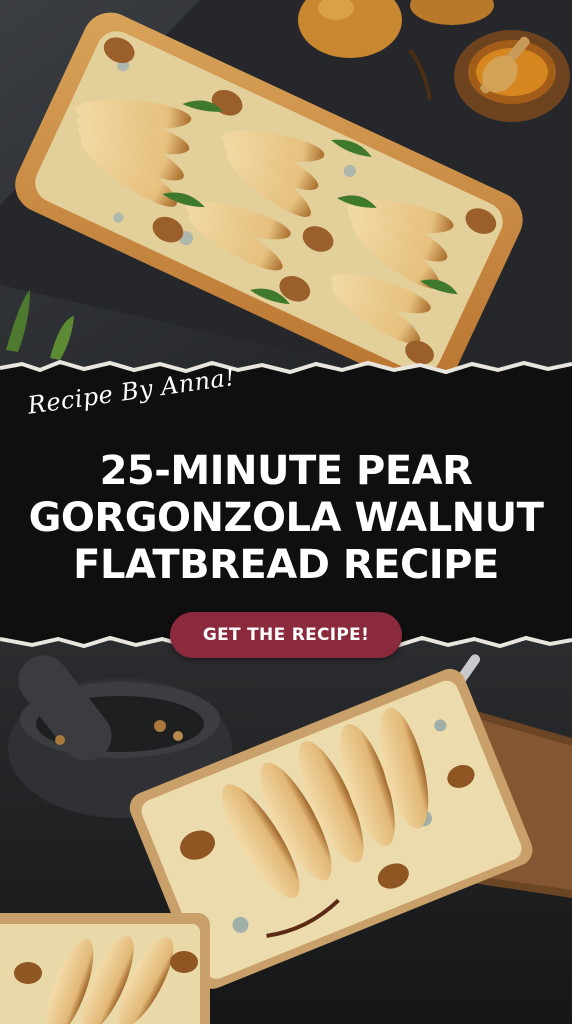  What do you see at coordinates (286, 471) in the screenshot?
I see `title-line-1: 25-MINUTE PEAR` at bounding box center [286, 471].